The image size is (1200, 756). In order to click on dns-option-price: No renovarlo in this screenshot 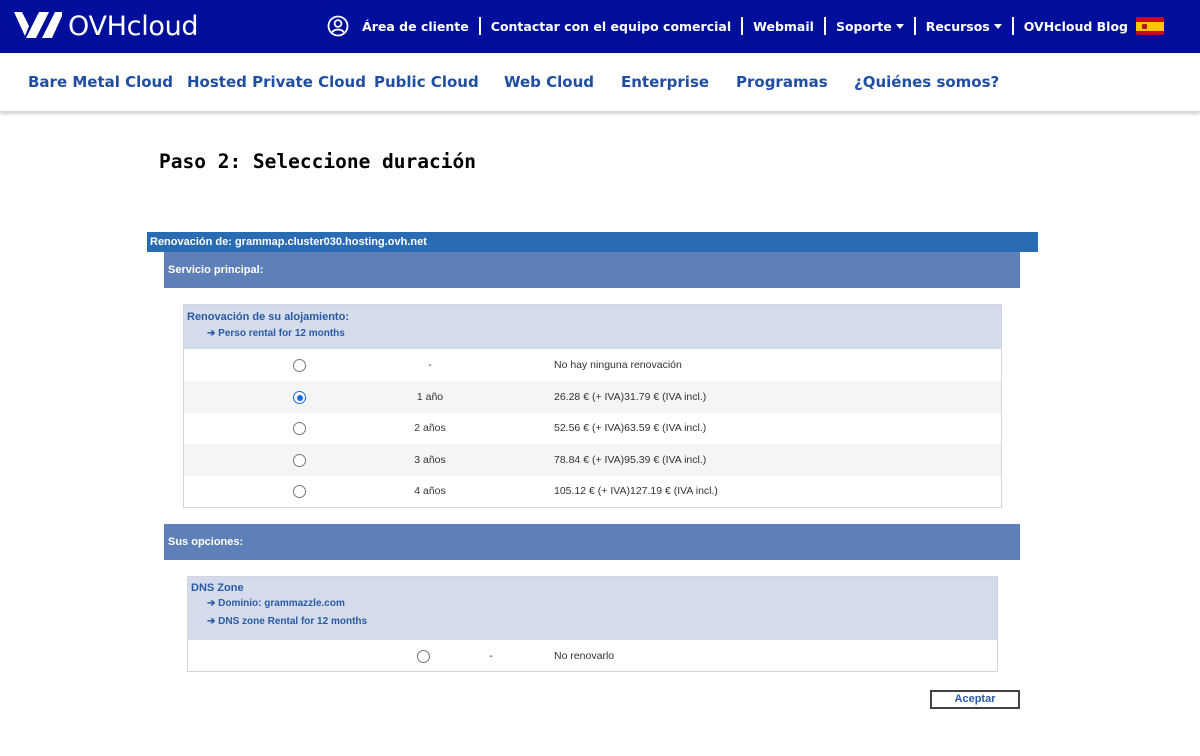, I will do `click(584, 656)`.